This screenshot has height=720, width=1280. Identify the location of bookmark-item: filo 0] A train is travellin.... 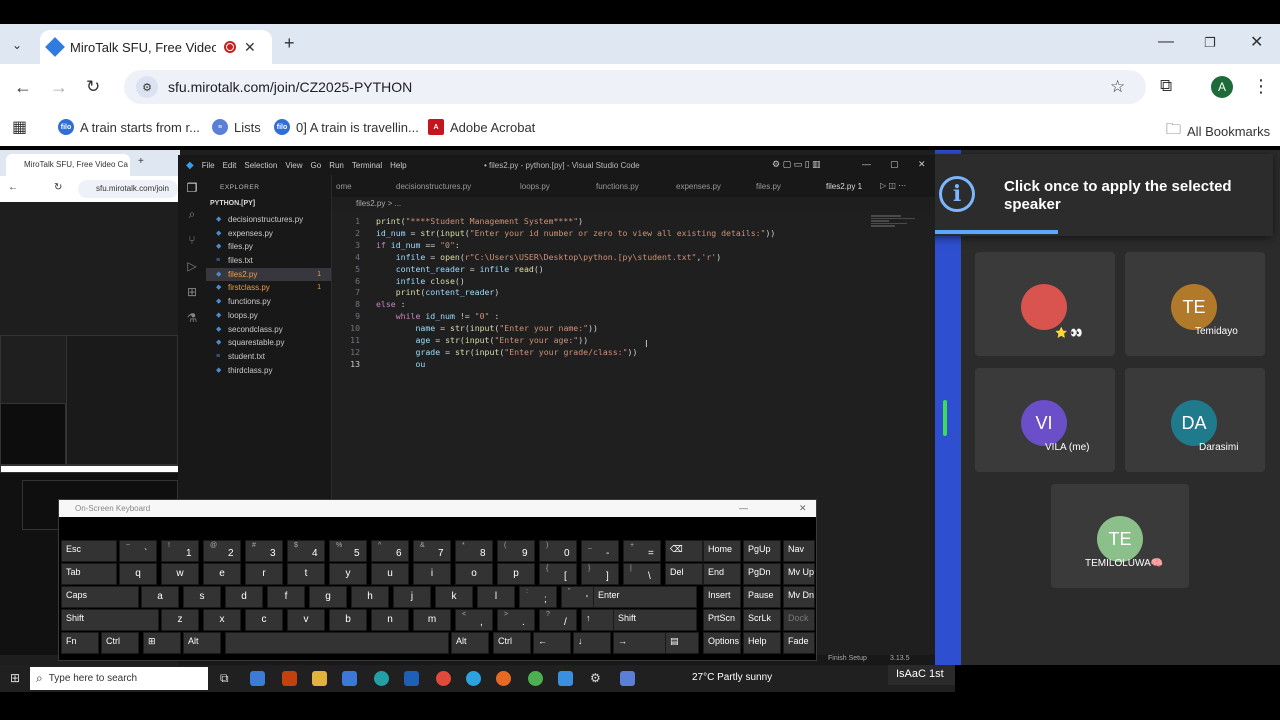
(346, 127).